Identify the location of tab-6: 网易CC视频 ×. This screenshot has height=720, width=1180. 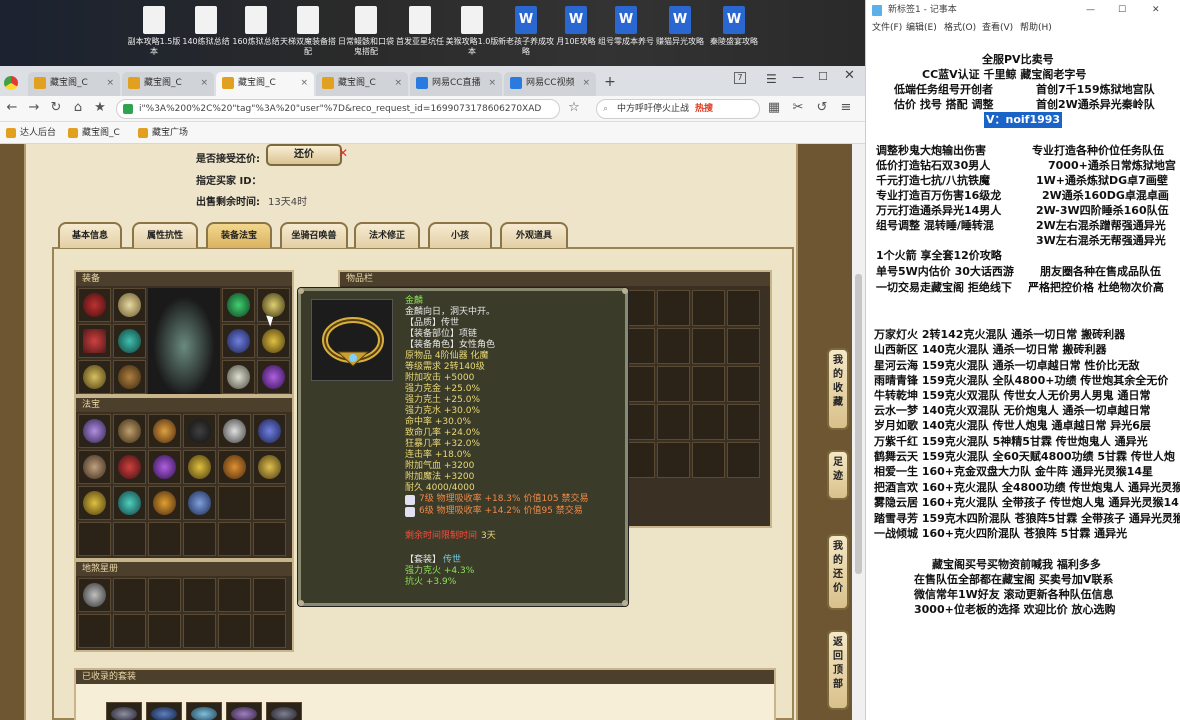
(550, 84).